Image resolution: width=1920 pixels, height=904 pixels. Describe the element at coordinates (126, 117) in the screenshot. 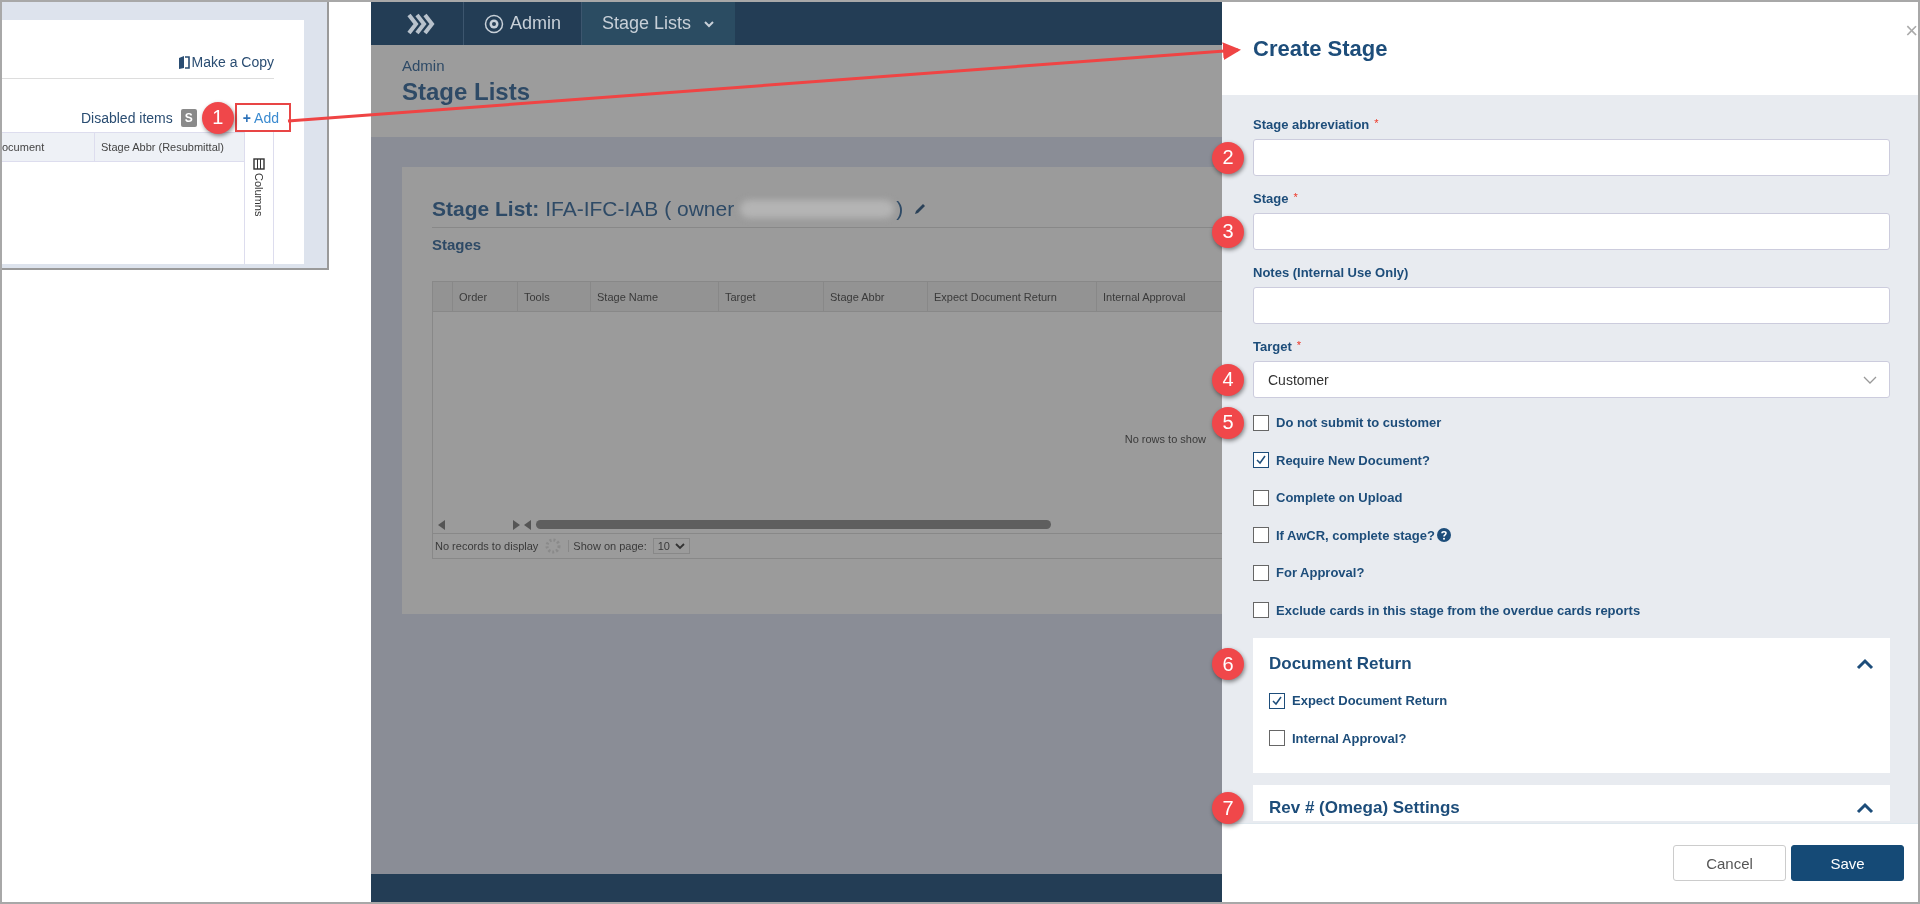

I see `disabled-items-label: Disabled items` at that location.